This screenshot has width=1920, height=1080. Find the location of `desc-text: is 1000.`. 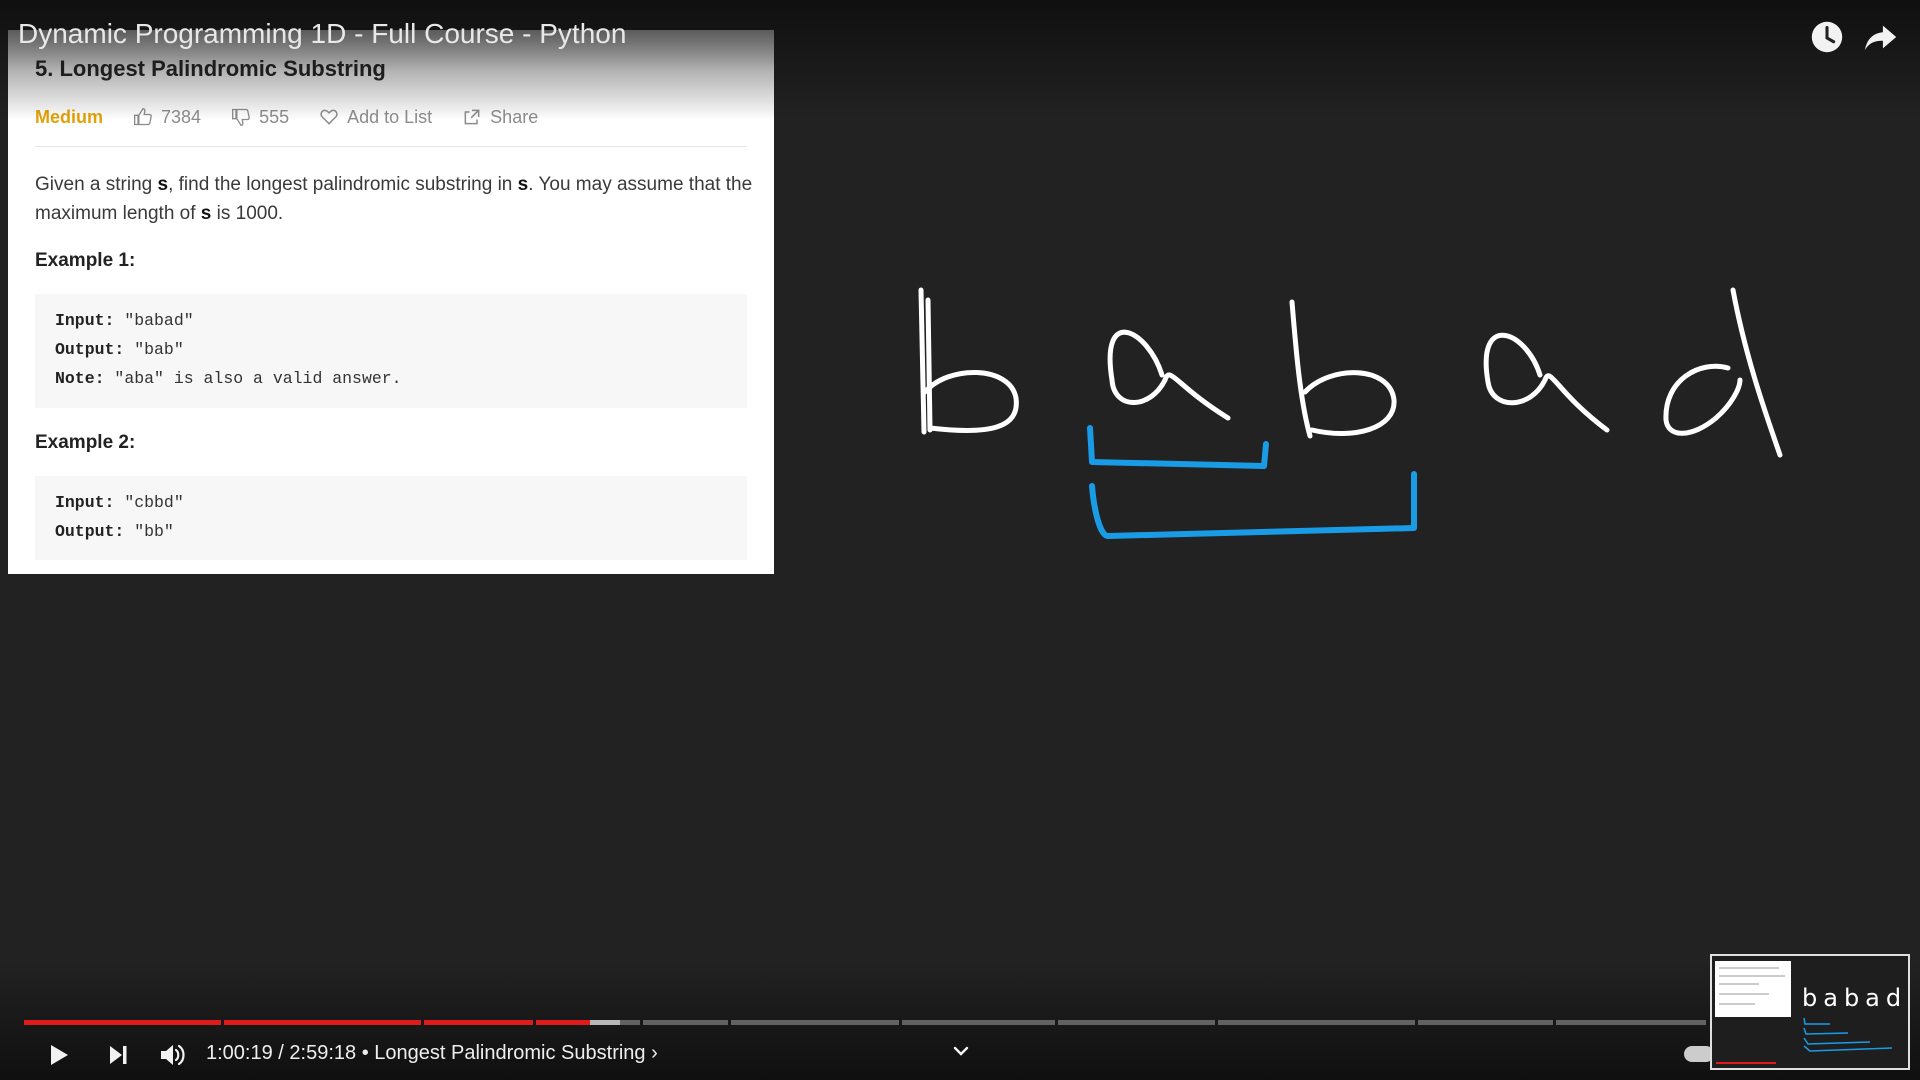

desc-text: is 1000. is located at coordinates (247, 213).